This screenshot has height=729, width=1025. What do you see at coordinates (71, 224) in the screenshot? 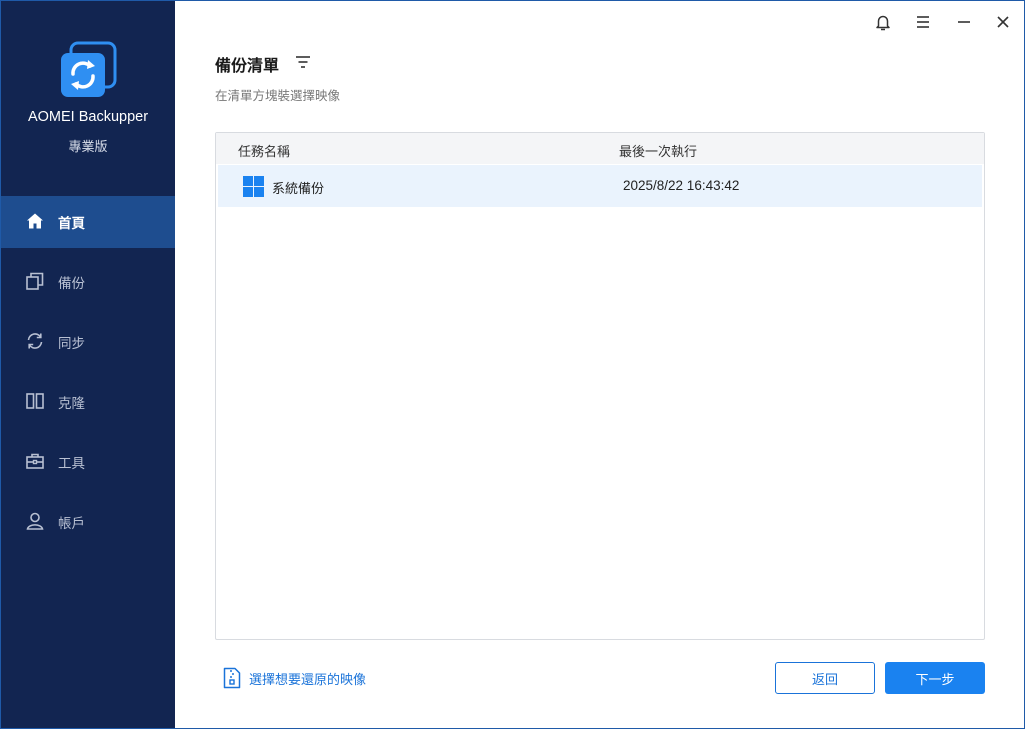
I see `sidebar-item-label: 首頁` at bounding box center [71, 224].